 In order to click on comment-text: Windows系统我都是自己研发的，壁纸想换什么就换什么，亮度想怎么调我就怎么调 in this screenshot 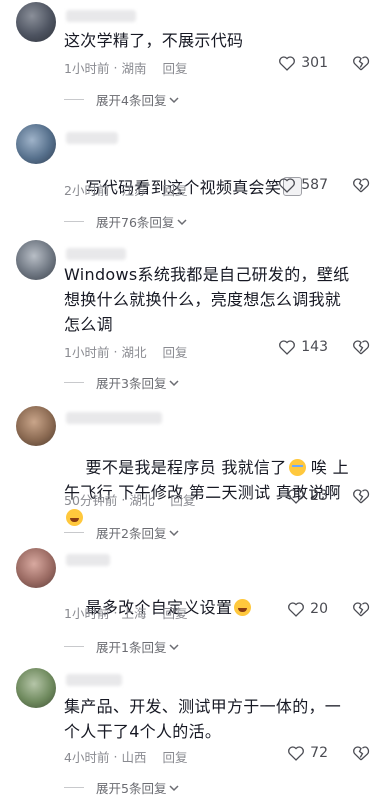, I will do `click(207, 299)`.